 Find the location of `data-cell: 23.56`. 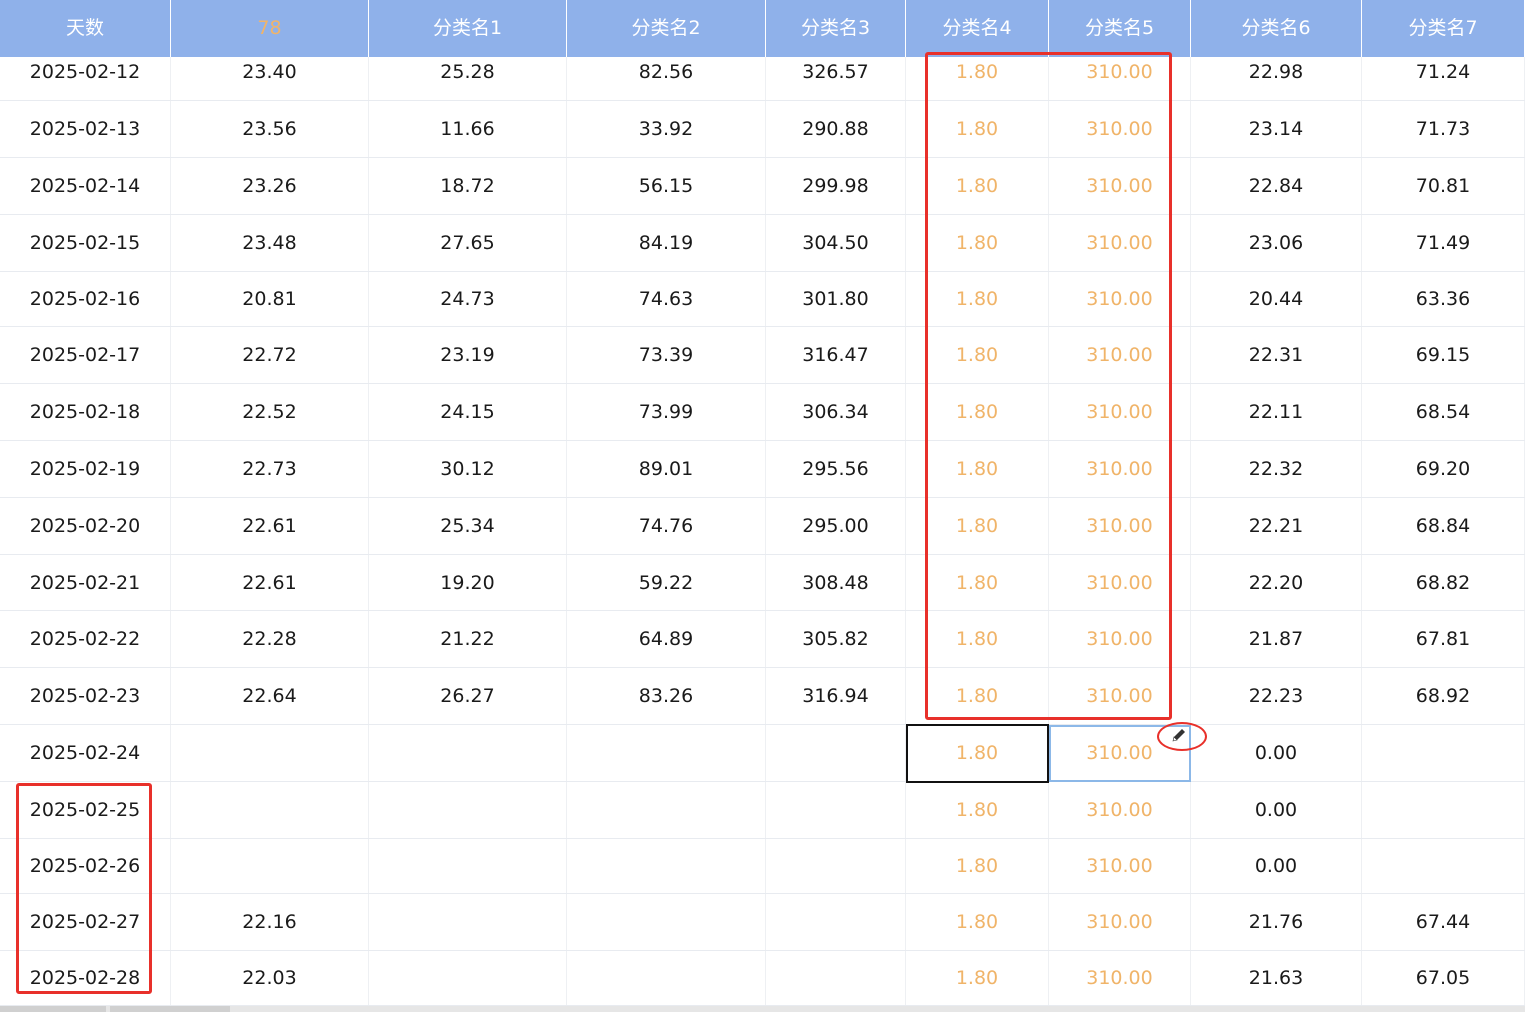

data-cell: 23.56 is located at coordinates (270, 129).